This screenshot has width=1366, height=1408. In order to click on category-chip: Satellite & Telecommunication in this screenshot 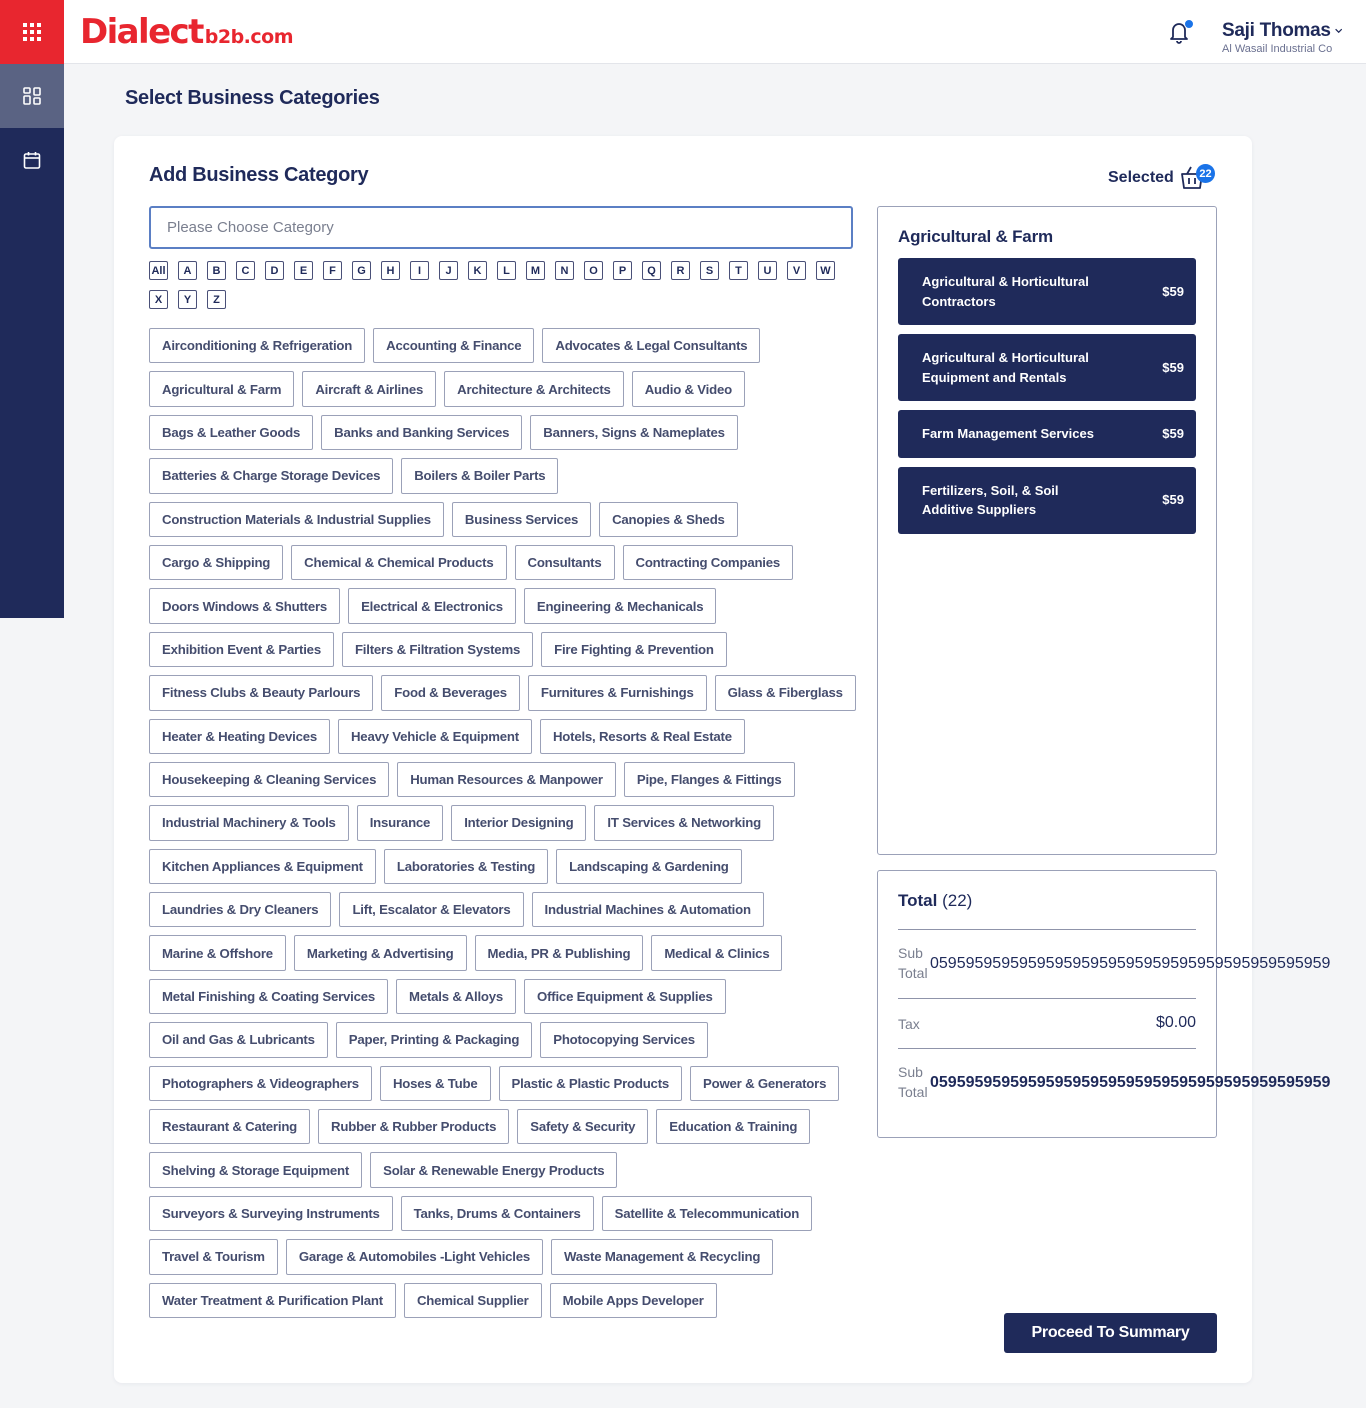, I will do `click(707, 1213)`.